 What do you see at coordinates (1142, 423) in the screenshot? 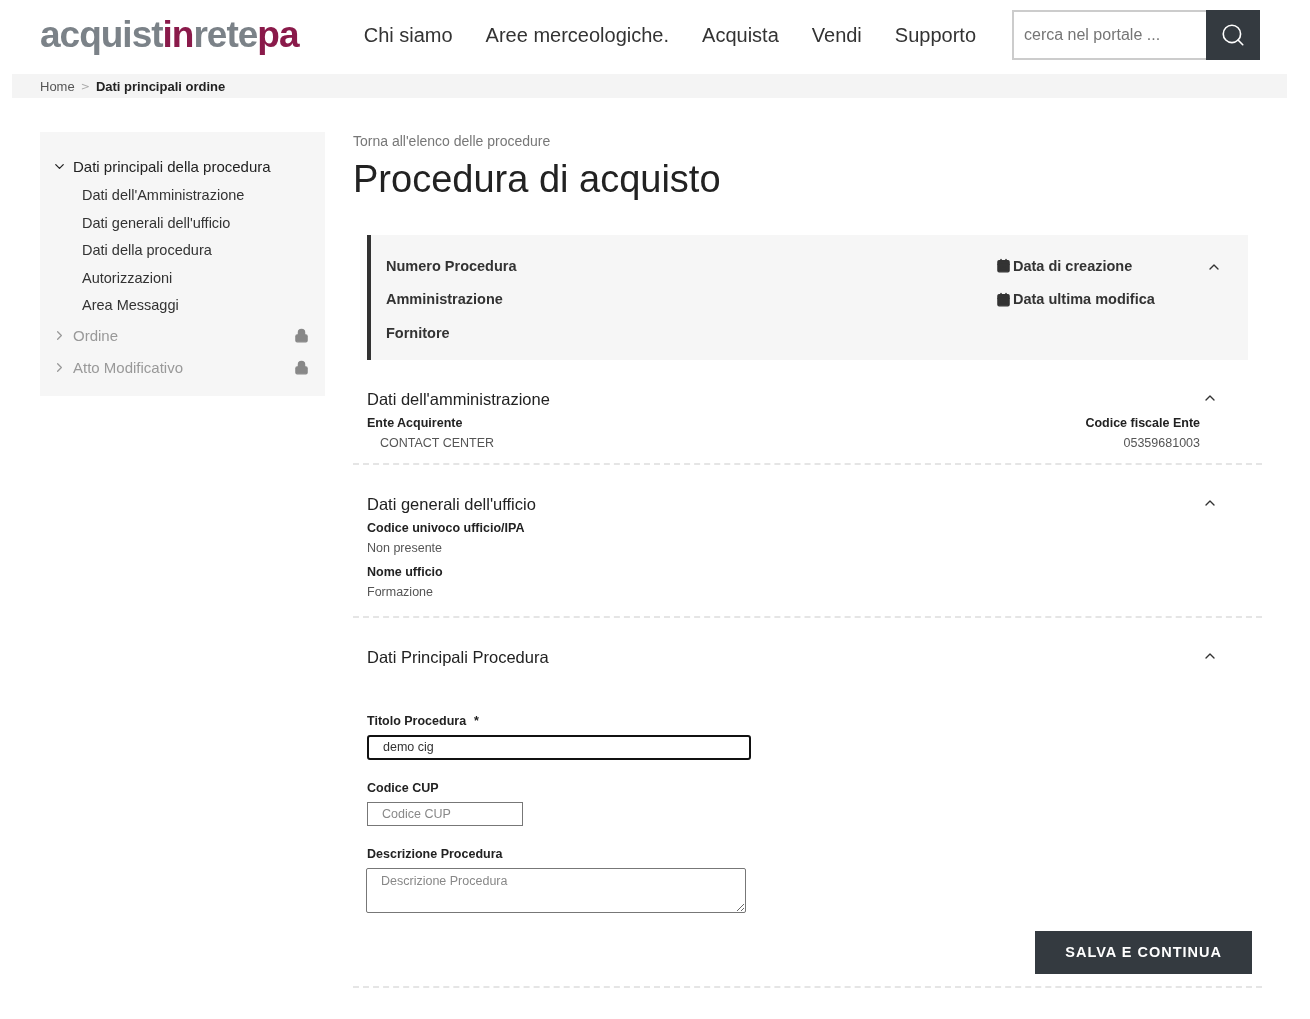
I see `field-label: Codice fiscale Ente` at bounding box center [1142, 423].